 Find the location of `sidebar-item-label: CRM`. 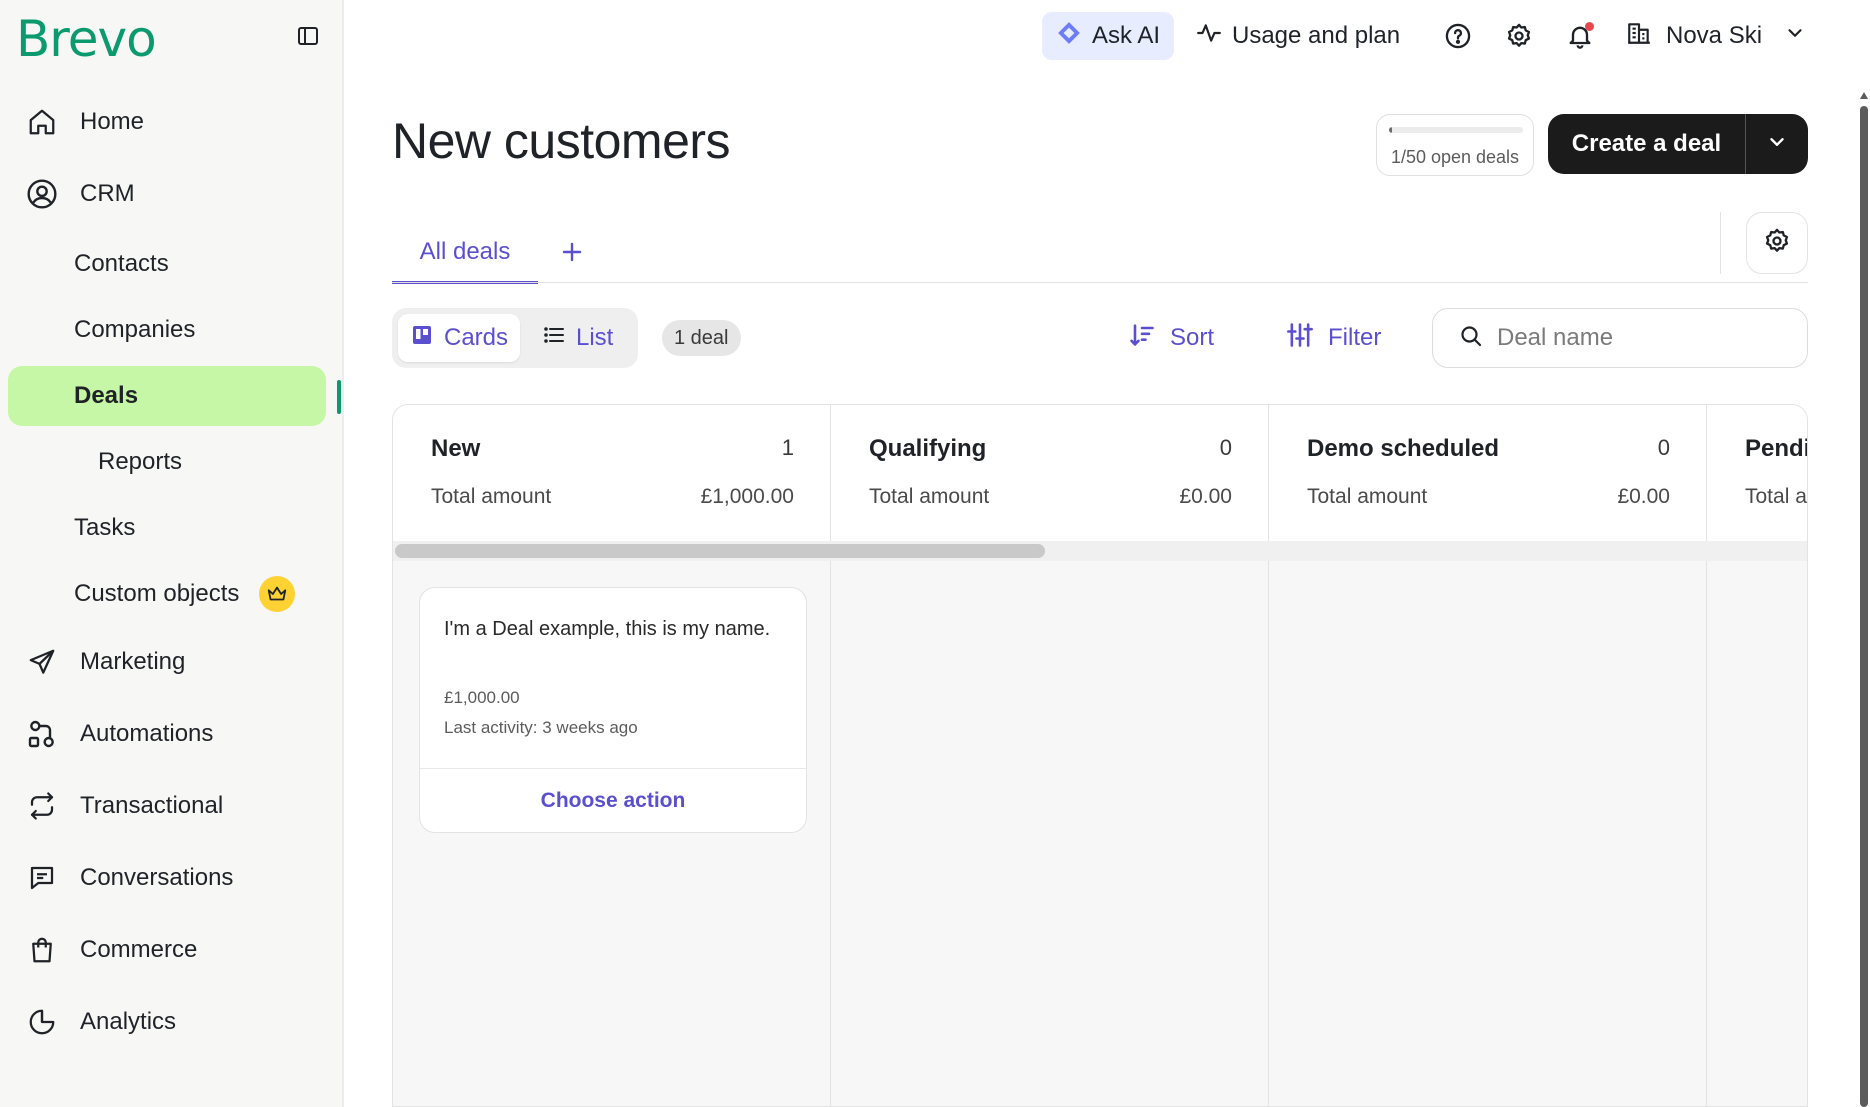

sidebar-item-label: CRM is located at coordinates (107, 193).